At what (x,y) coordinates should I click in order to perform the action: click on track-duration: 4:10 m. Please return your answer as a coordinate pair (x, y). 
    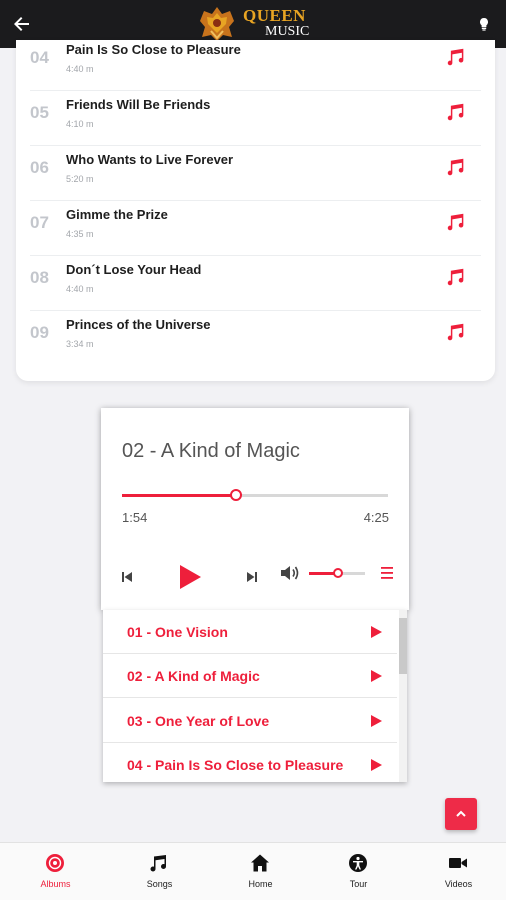
    Looking at the image, I should click on (80, 124).